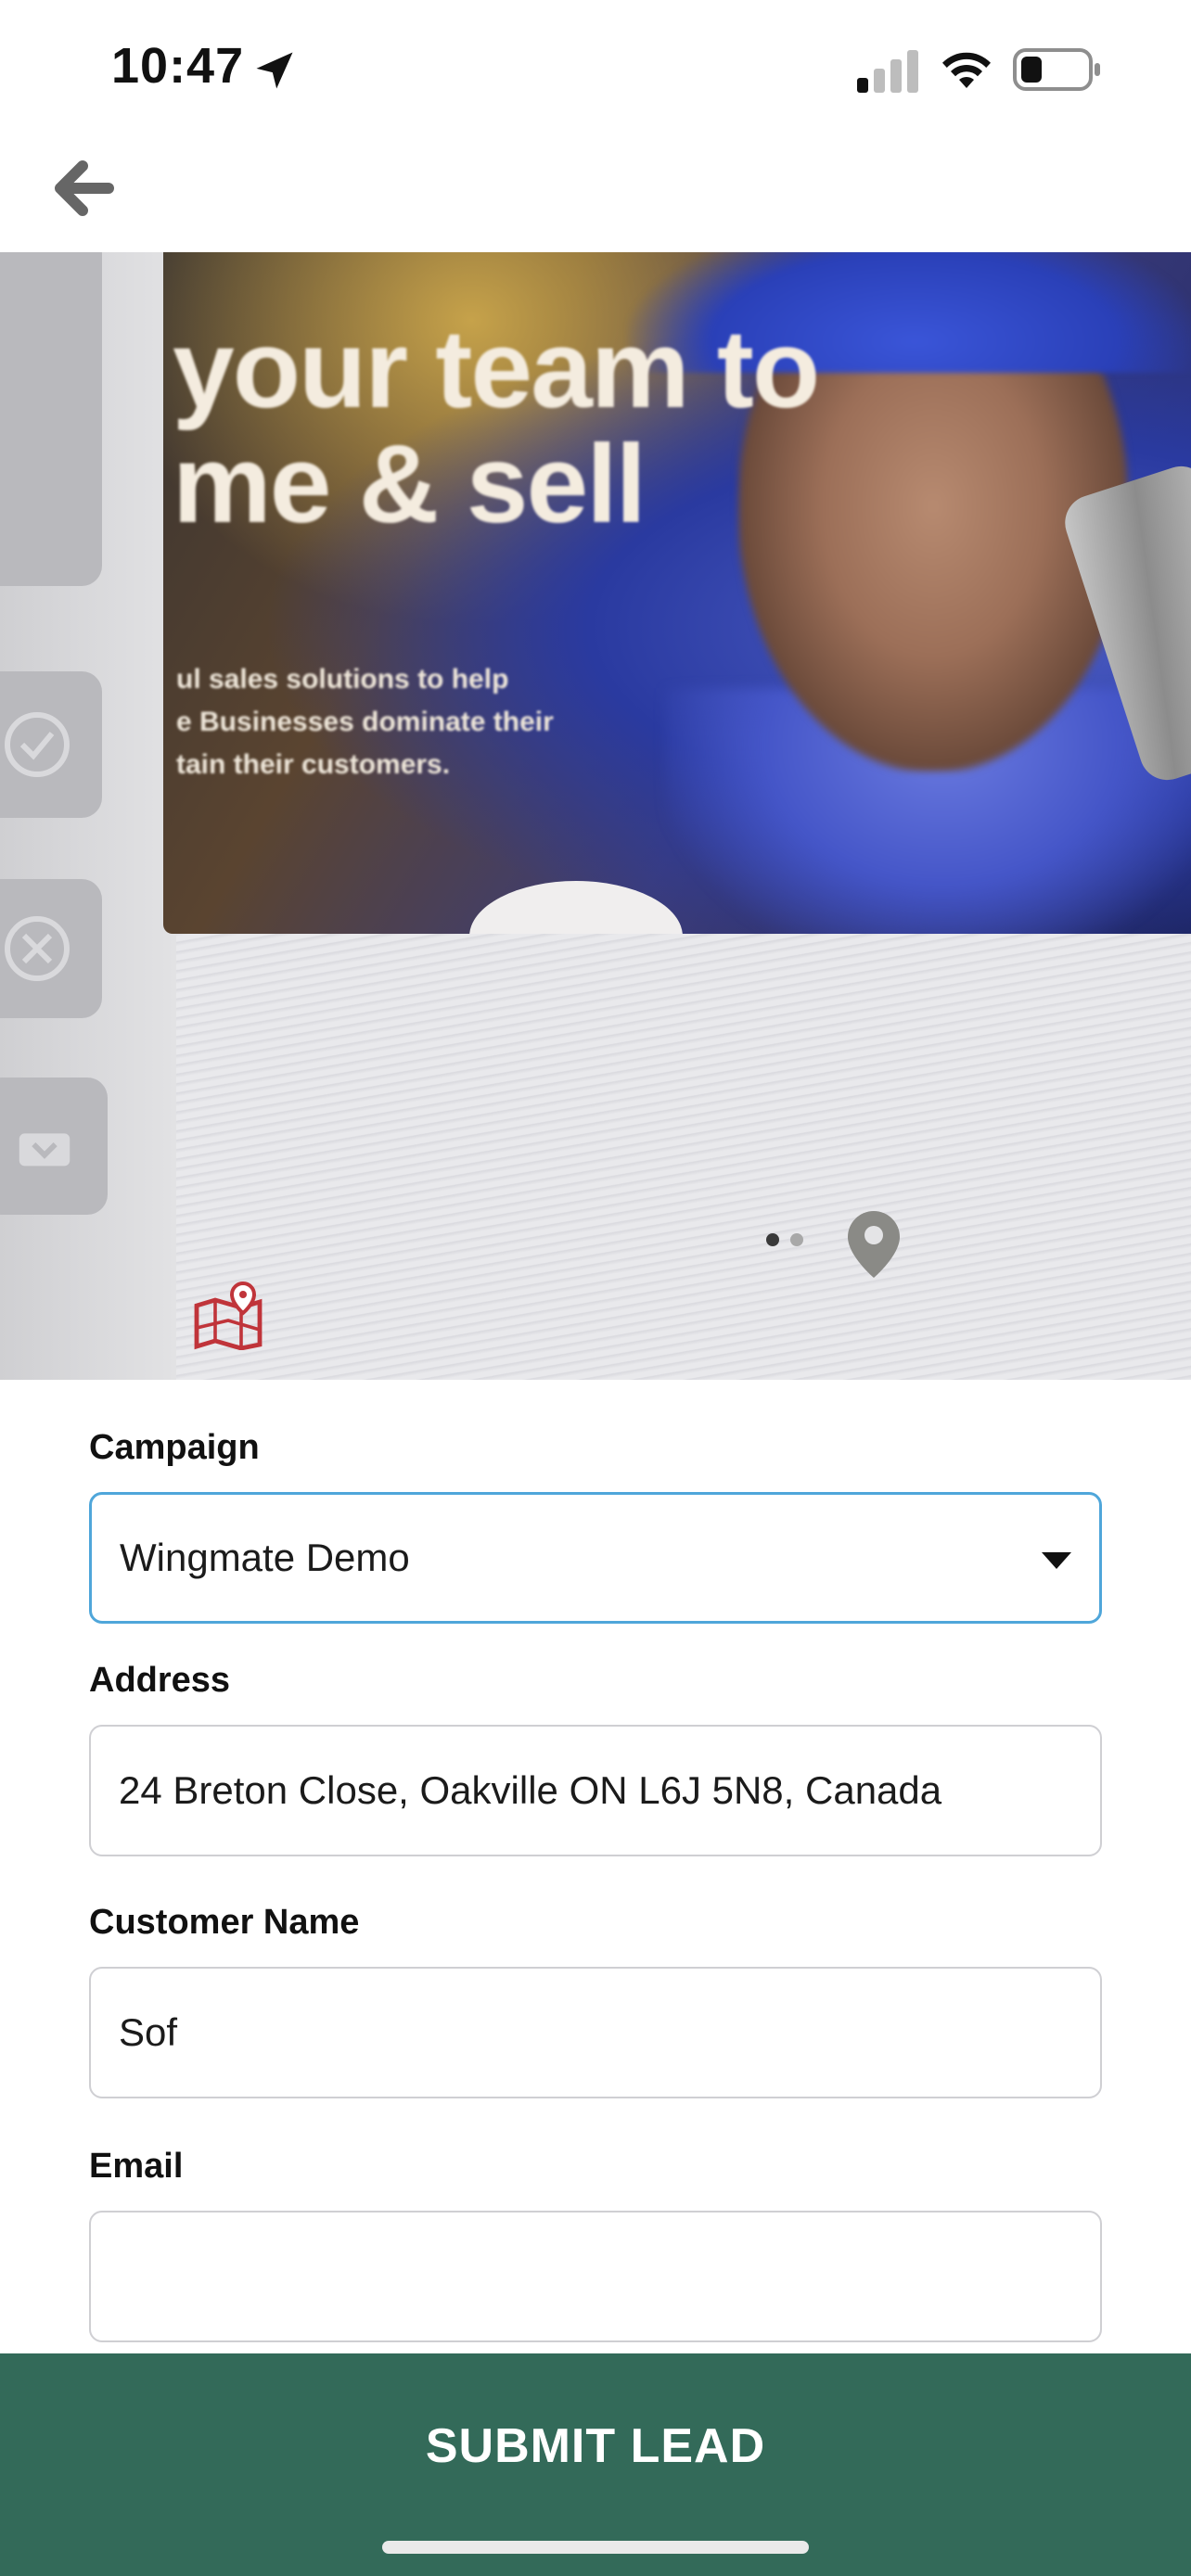  I want to click on banner-circle, so click(576, 907).